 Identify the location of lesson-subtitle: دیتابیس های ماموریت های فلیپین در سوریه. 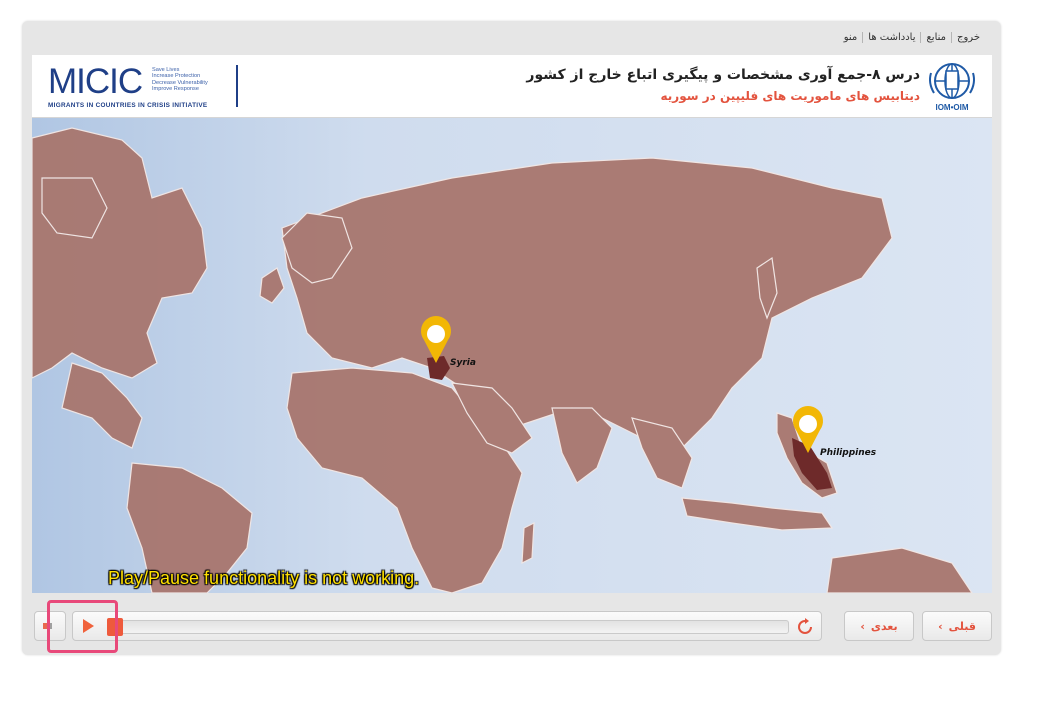
(790, 96).